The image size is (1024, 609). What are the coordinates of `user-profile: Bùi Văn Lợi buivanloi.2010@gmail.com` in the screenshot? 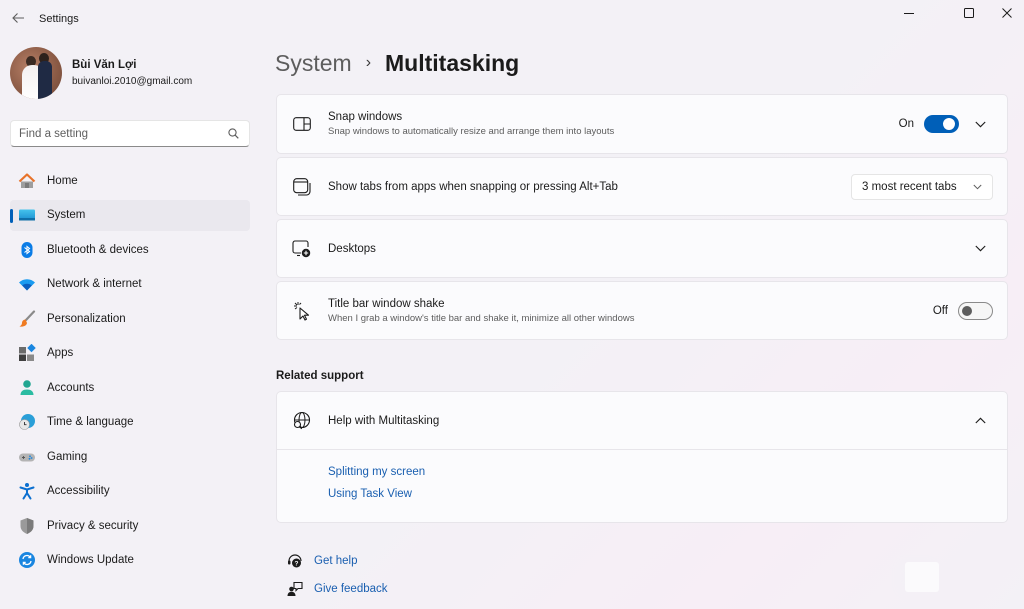 It's located at (101, 73).